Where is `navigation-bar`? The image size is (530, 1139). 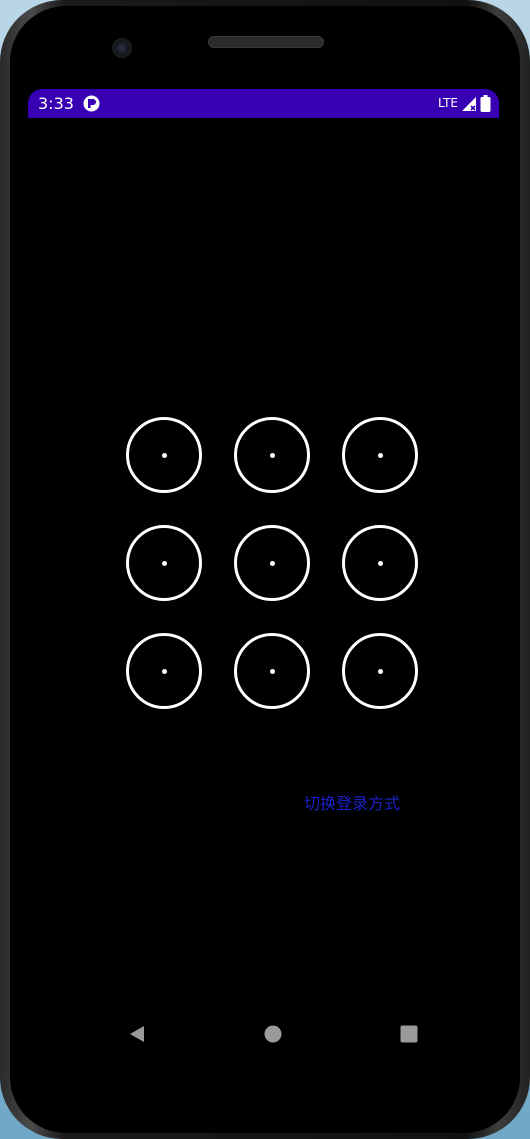 navigation-bar is located at coordinates (263, 1034).